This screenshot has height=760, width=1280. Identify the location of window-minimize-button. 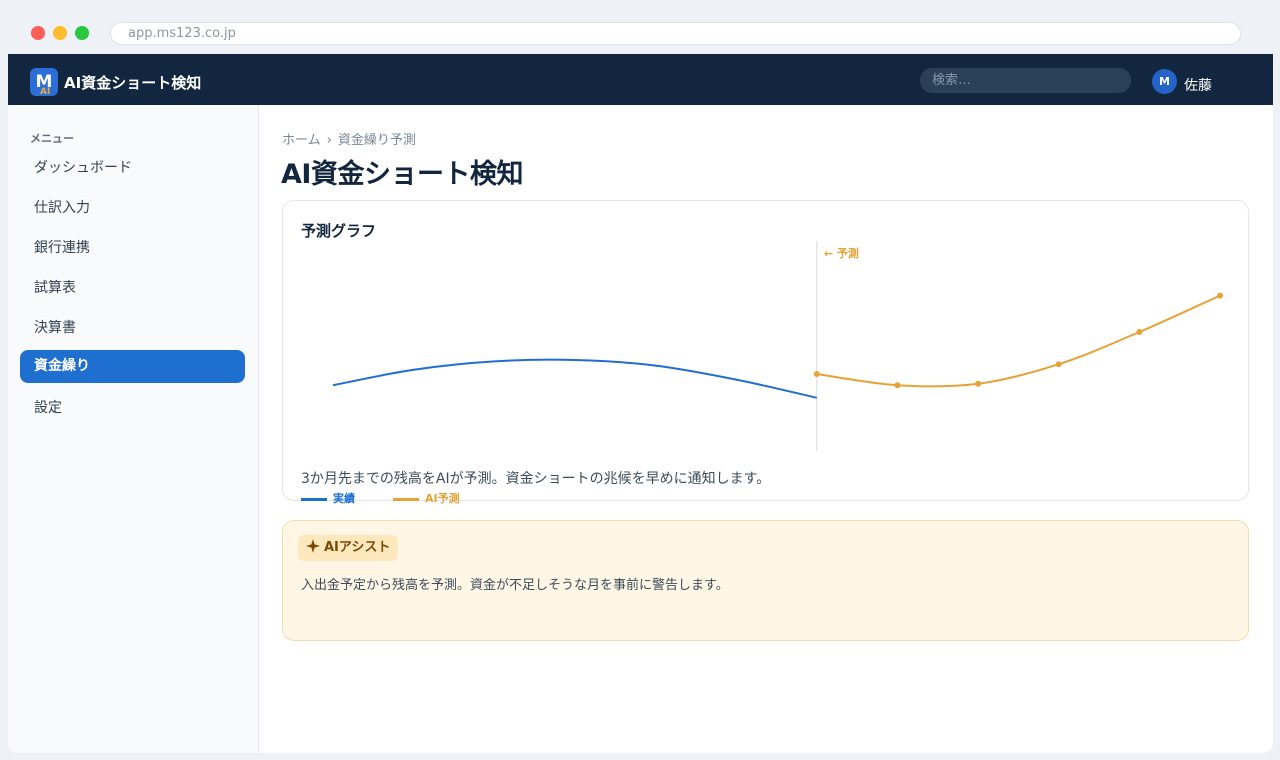
(60, 33).